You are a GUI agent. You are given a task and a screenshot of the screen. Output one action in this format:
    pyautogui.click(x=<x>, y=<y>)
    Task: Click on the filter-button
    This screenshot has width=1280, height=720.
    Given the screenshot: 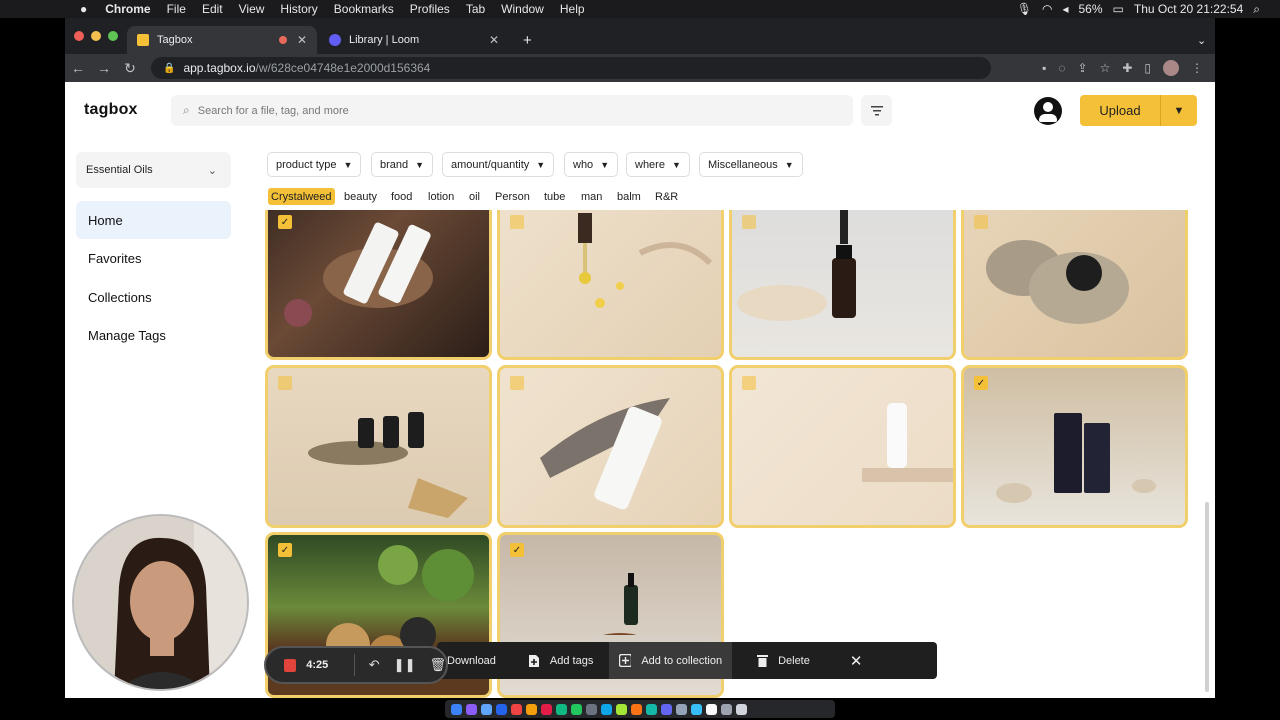 What is the action you would take?
    pyautogui.click(x=876, y=110)
    